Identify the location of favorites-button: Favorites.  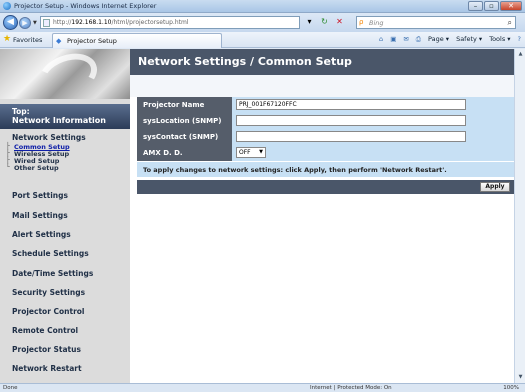
(27, 40).